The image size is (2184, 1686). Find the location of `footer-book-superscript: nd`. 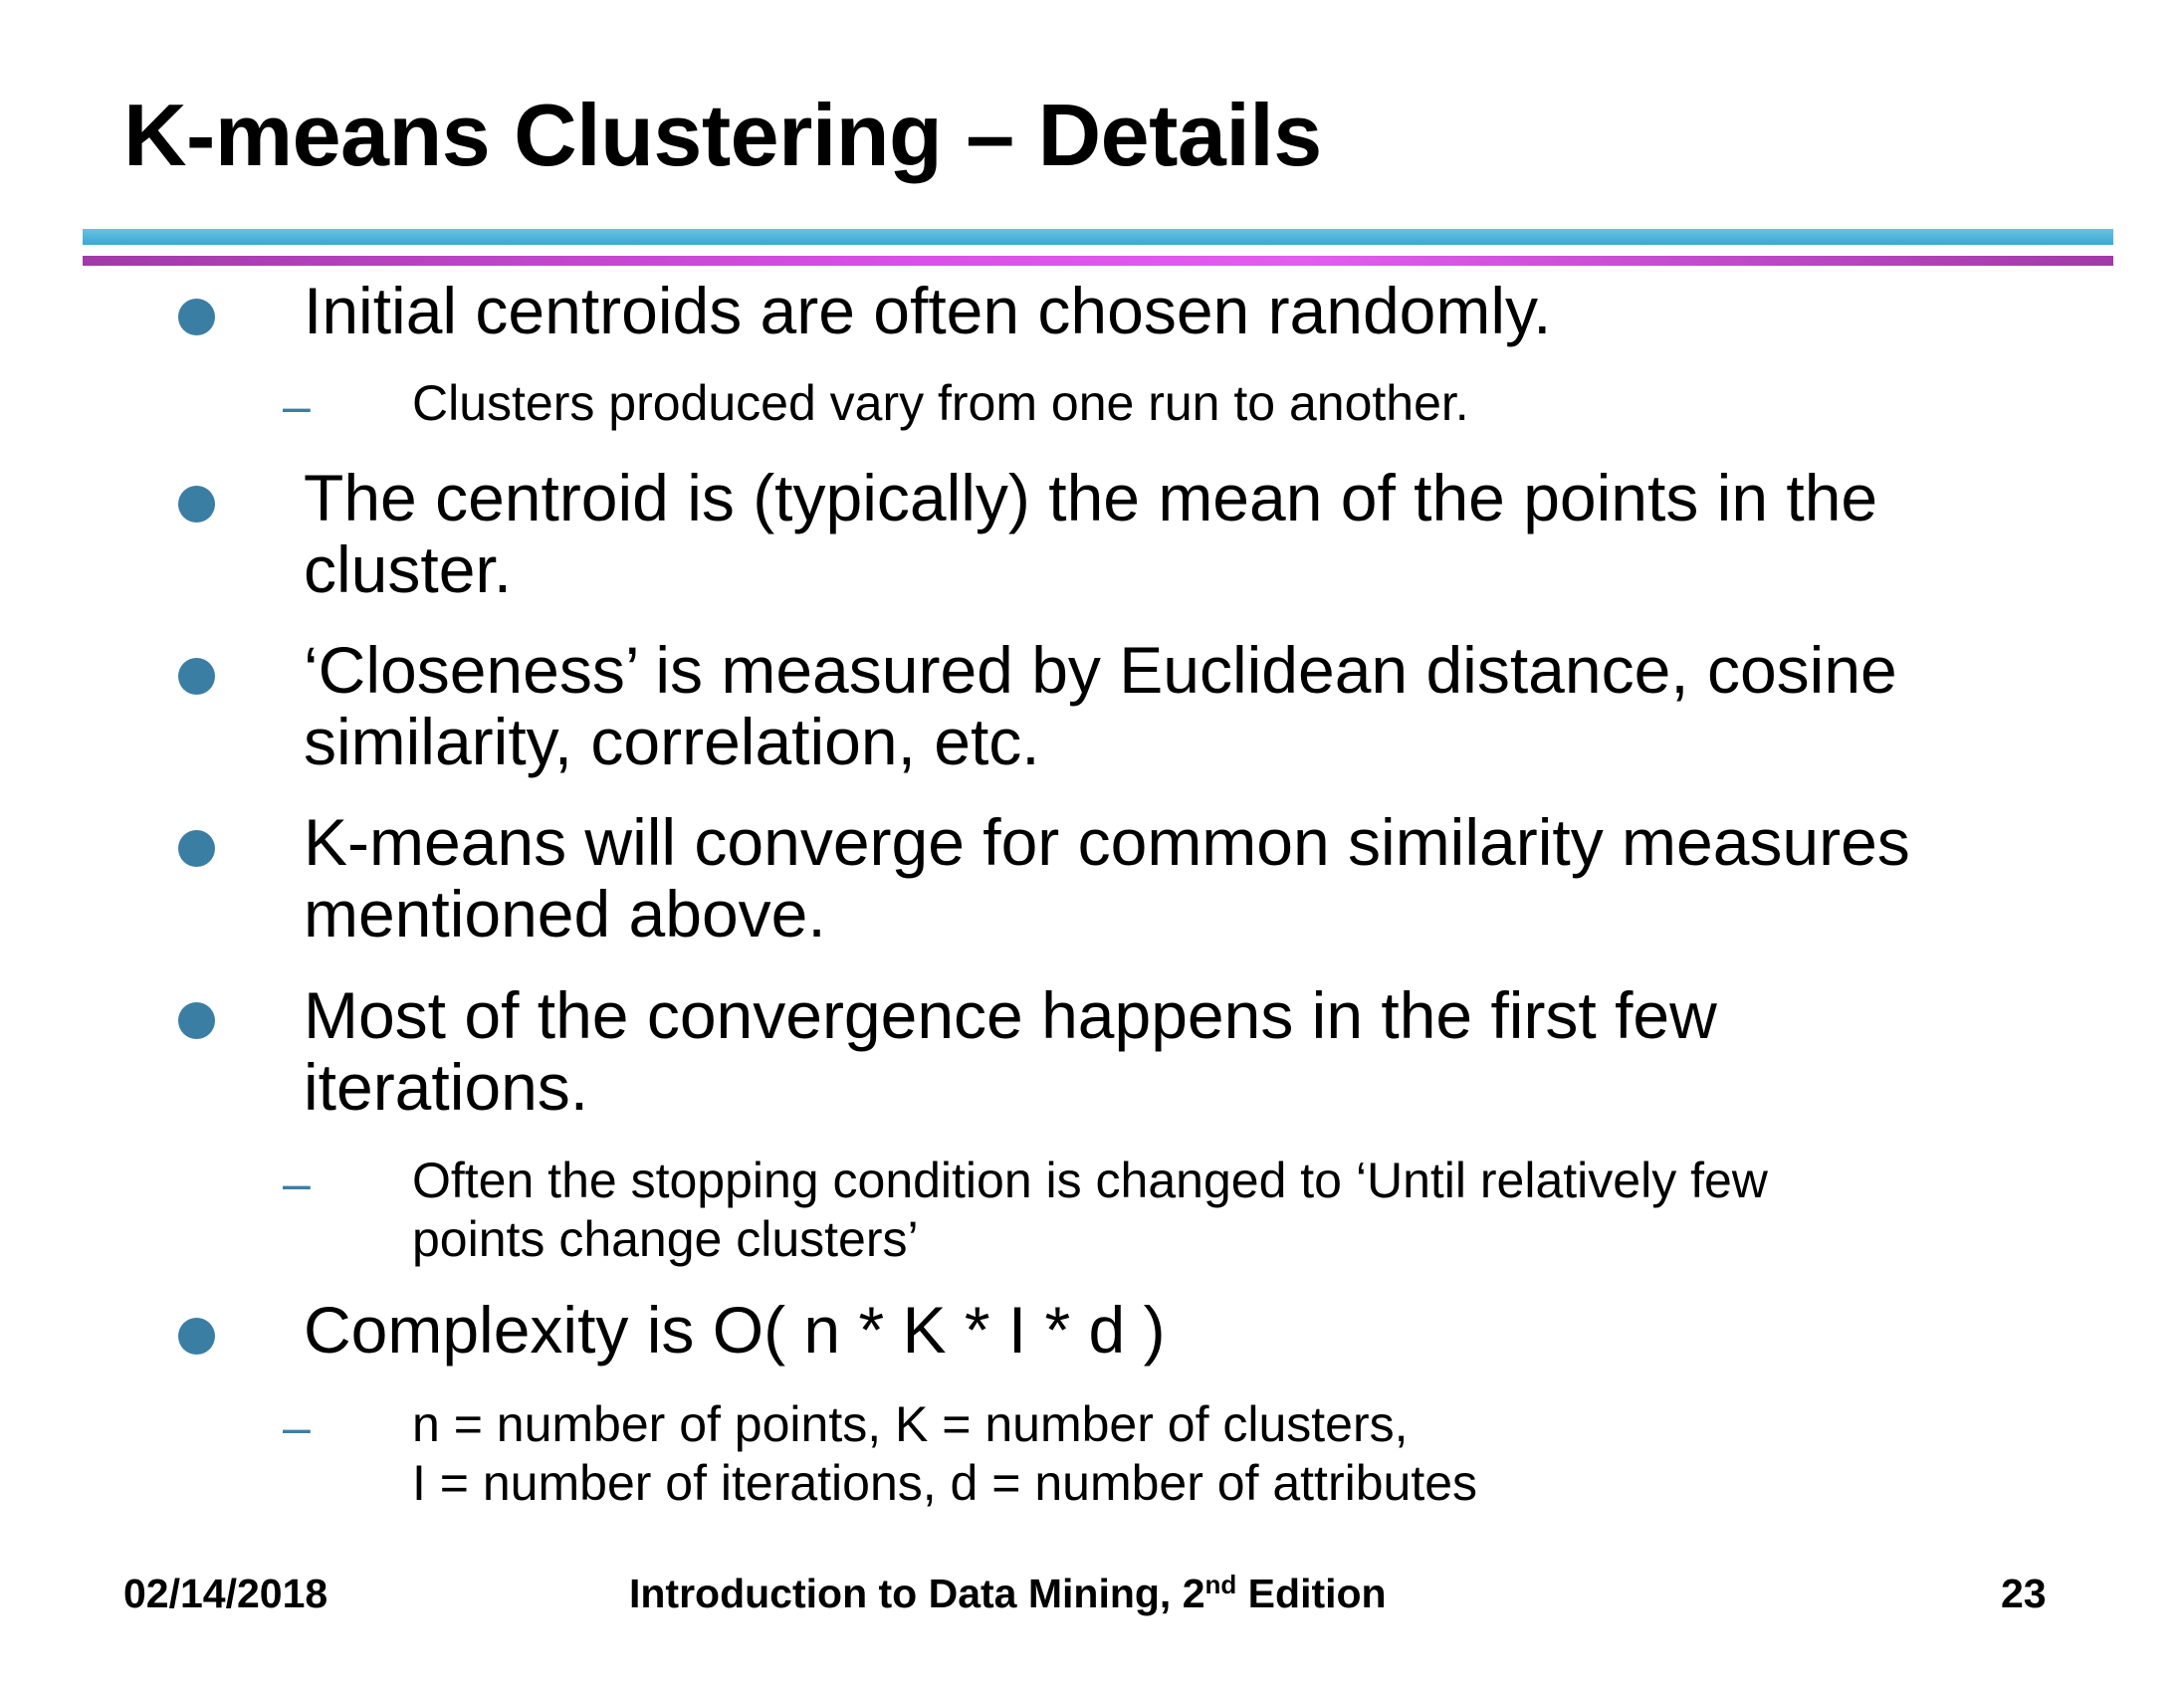

footer-book-superscript: nd is located at coordinates (1221, 1584).